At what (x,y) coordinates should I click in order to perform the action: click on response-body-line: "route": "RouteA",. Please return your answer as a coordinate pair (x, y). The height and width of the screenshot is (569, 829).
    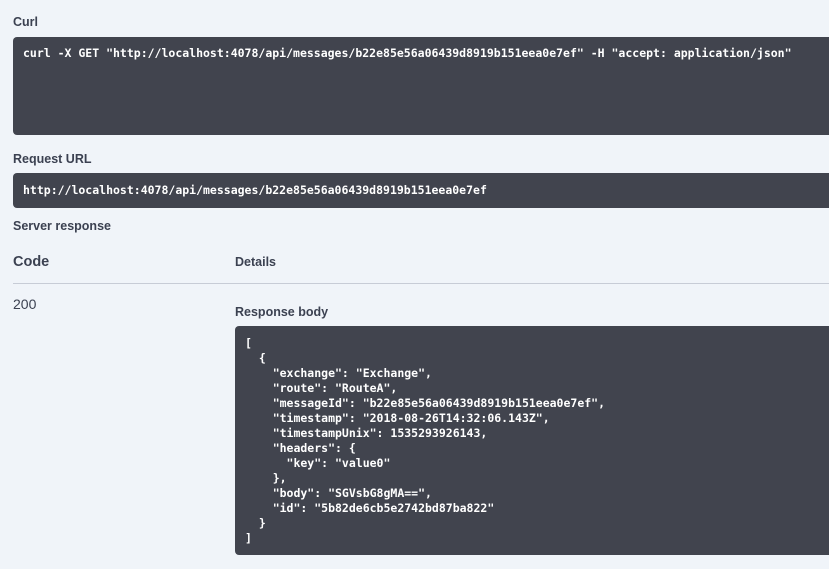
    Looking at the image, I should click on (321, 388).